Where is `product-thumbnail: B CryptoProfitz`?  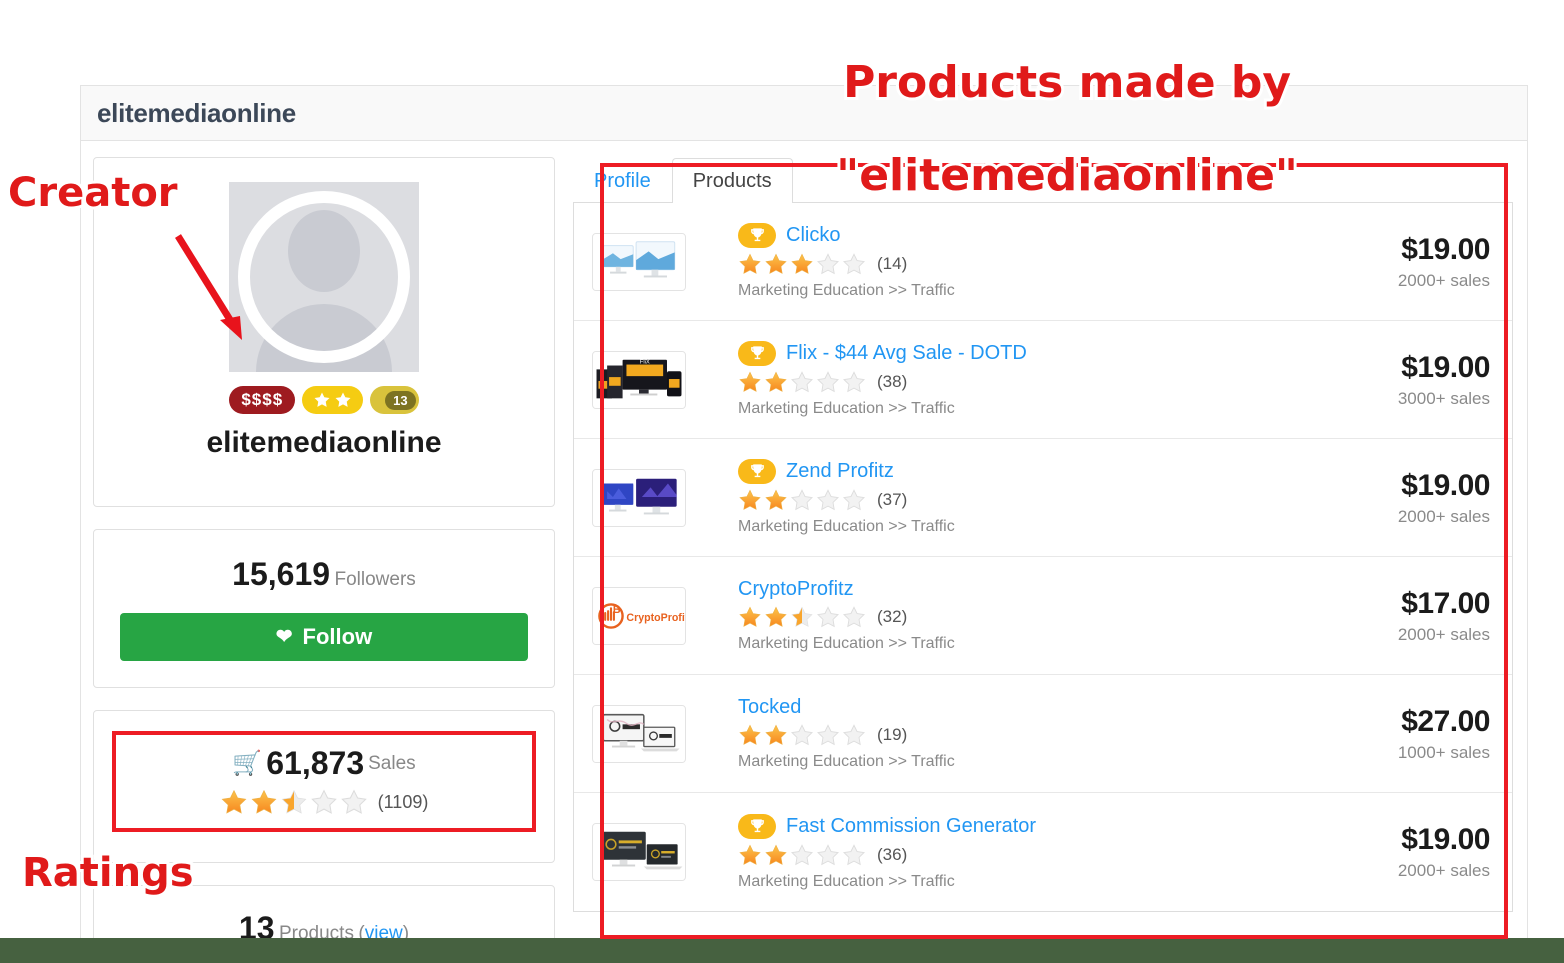
product-thumbnail: B CryptoProfitz is located at coordinates (639, 615).